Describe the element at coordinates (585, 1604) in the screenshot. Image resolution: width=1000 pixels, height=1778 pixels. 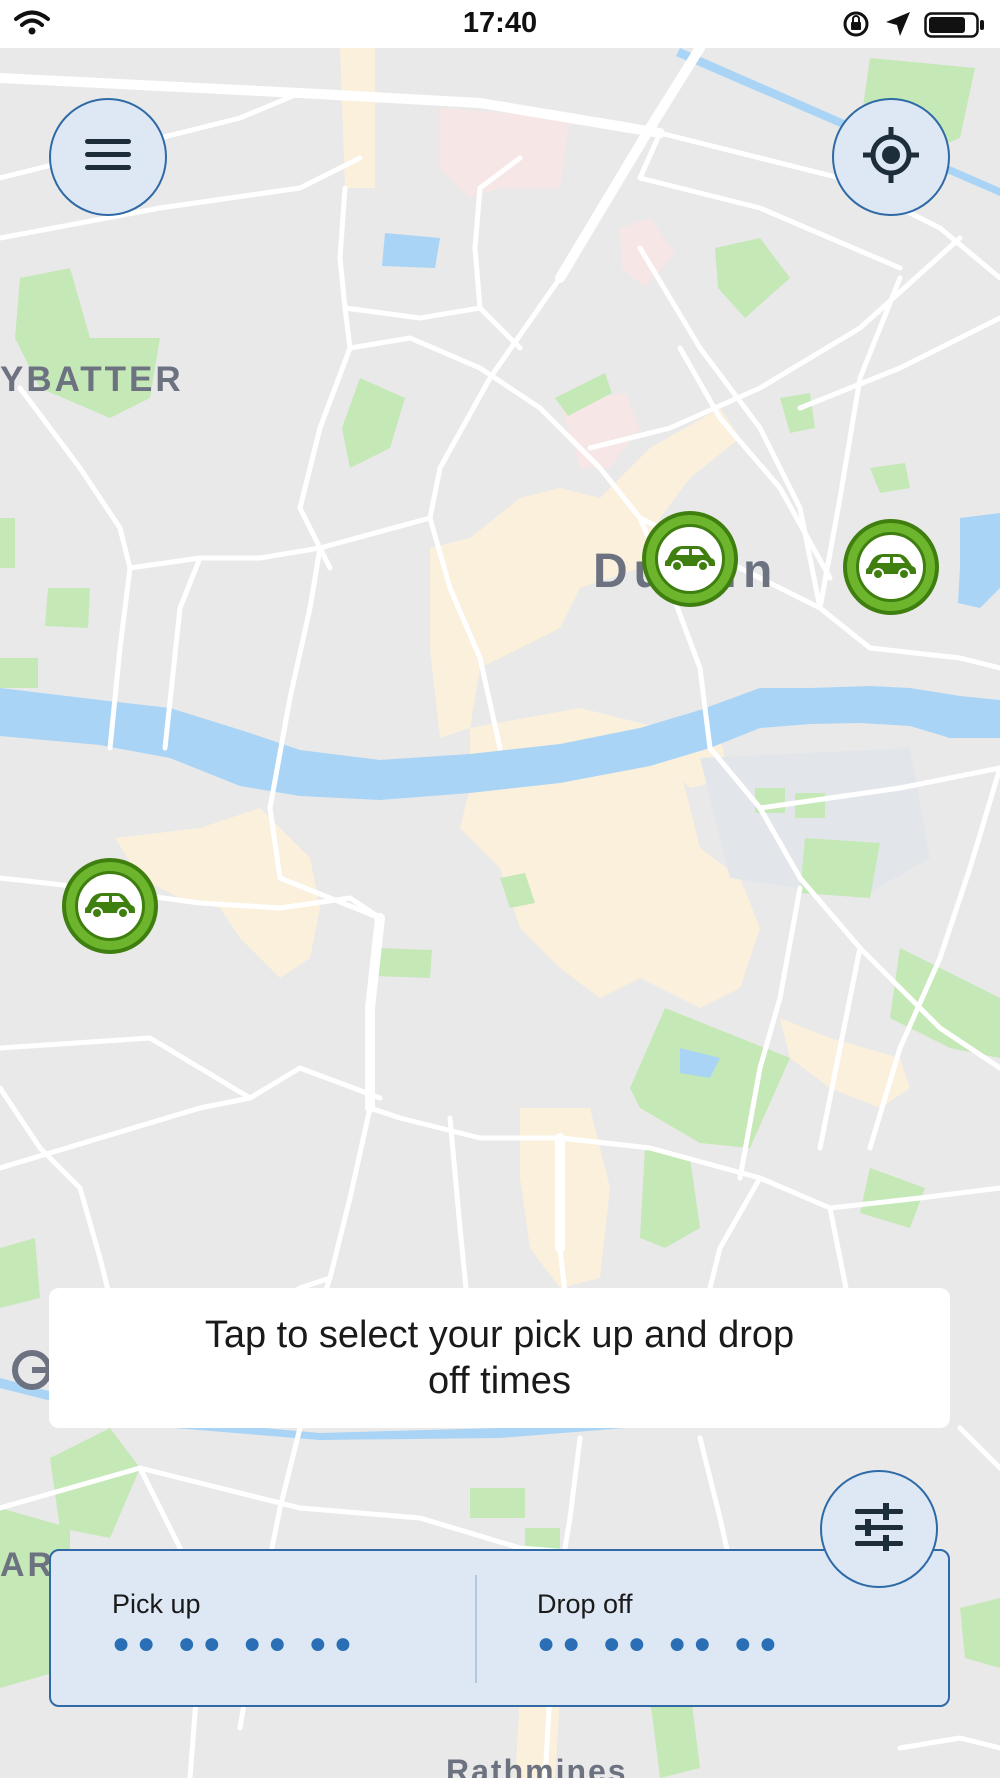
I see `dropoff-label: Drop off` at that location.